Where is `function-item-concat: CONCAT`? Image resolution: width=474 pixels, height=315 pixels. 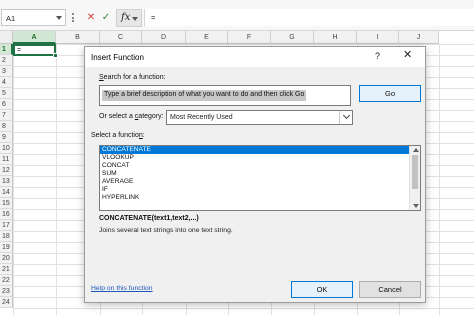
function-item-concat: CONCAT is located at coordinates (254, 166).